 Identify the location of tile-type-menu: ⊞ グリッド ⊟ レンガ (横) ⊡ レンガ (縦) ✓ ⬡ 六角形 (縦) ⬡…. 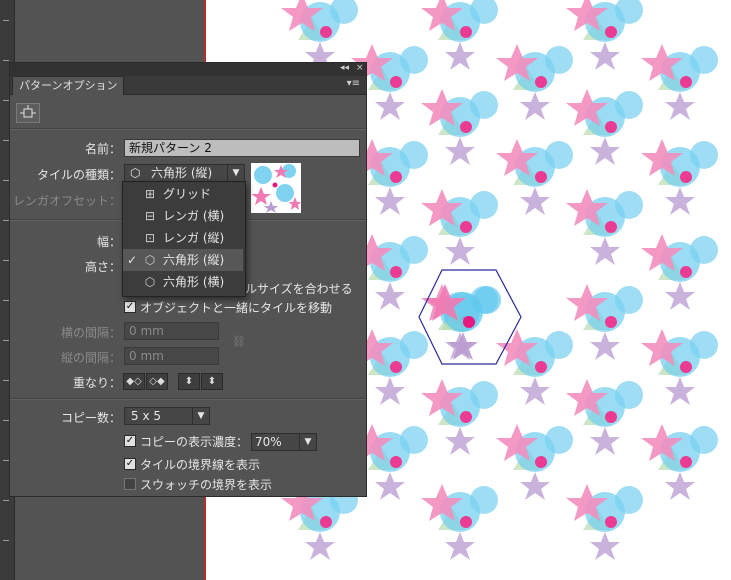
(184, 239).